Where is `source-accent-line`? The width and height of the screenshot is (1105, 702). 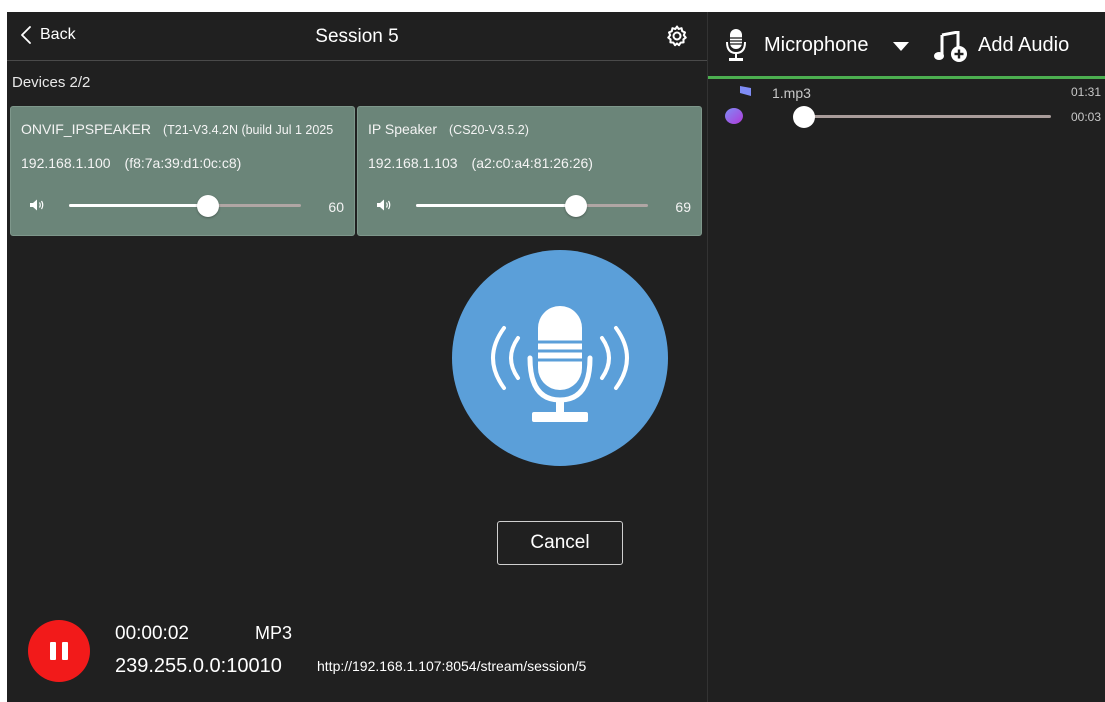
source-accent-line is located at coordinates (906, 77).